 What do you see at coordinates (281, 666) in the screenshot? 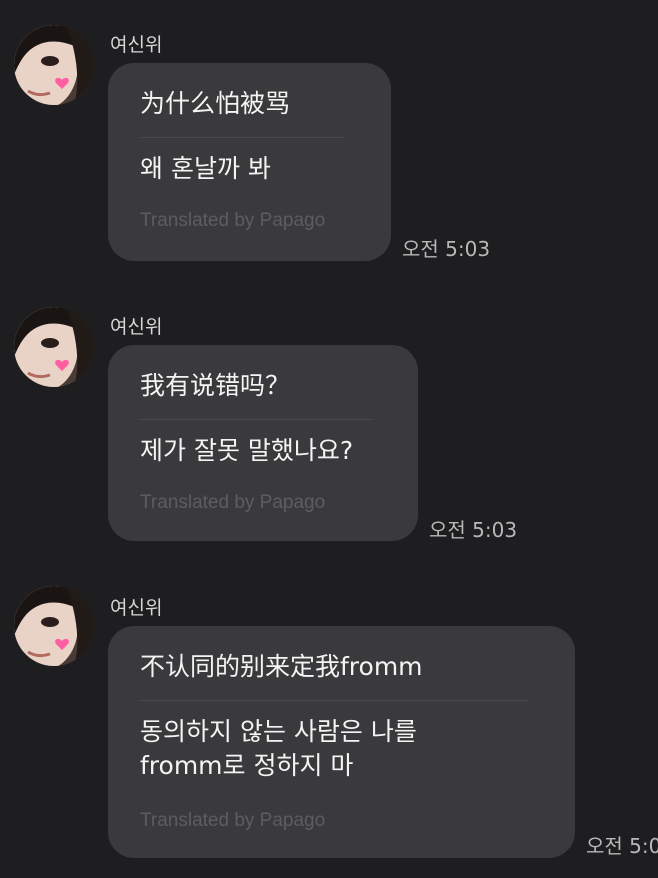
I see `original-text: 不认同的别来定我fromm` at bounding box center [281, 666].